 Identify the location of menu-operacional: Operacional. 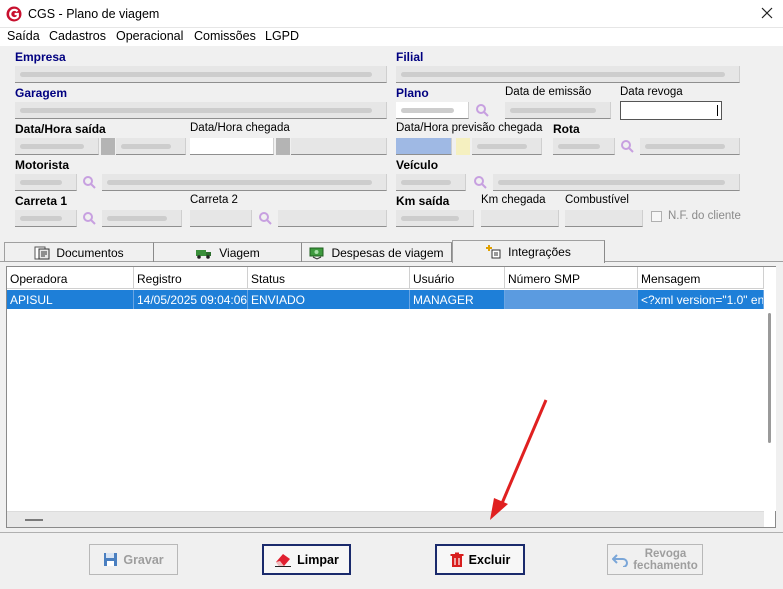
(149, 36).